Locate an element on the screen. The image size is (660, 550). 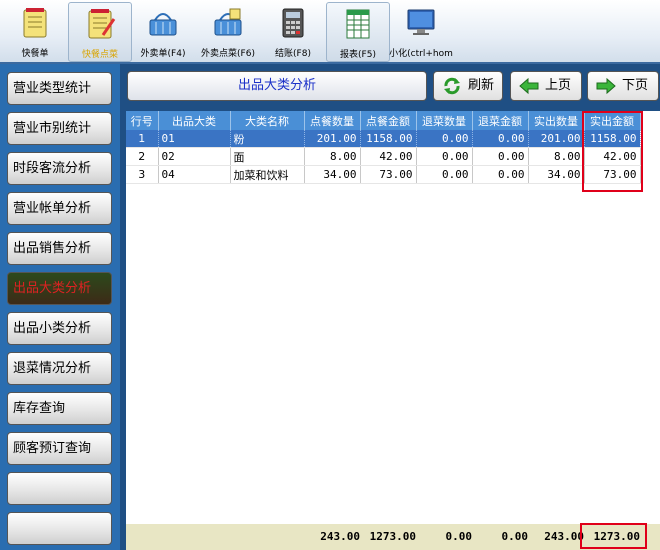
nav-bill-analysis: 营业帐单分析 is located at coordinates (59, 208).